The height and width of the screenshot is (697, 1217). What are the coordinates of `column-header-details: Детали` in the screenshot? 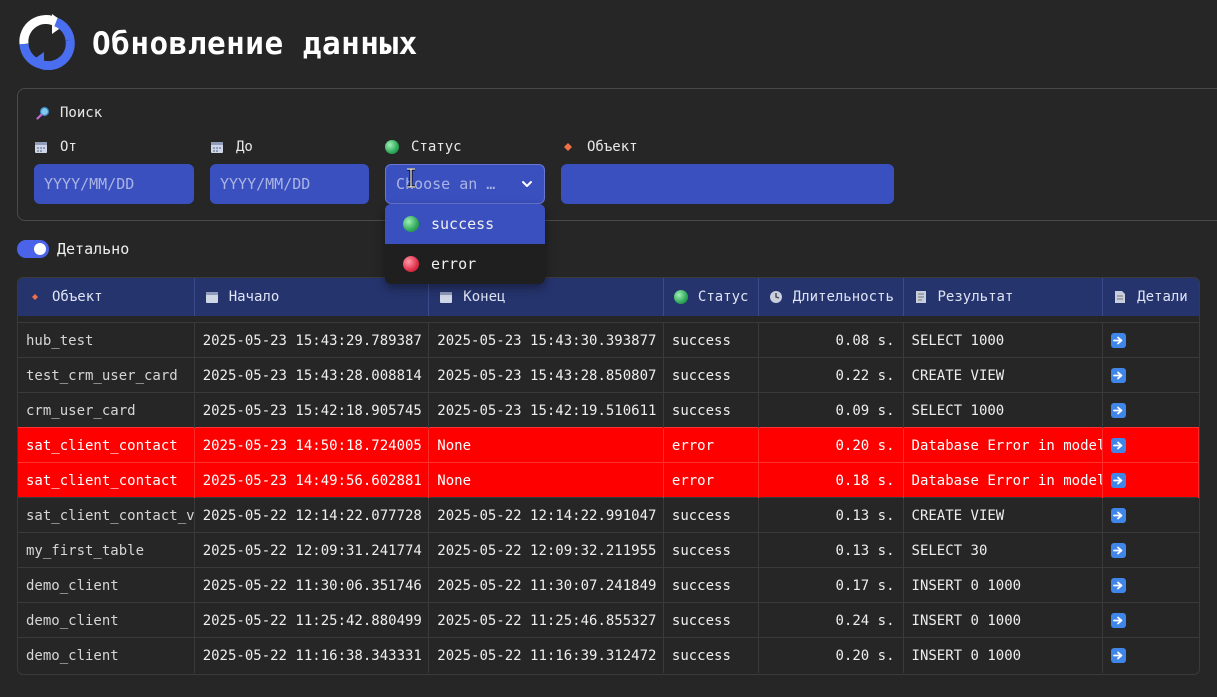 It's located at (1151, 297).